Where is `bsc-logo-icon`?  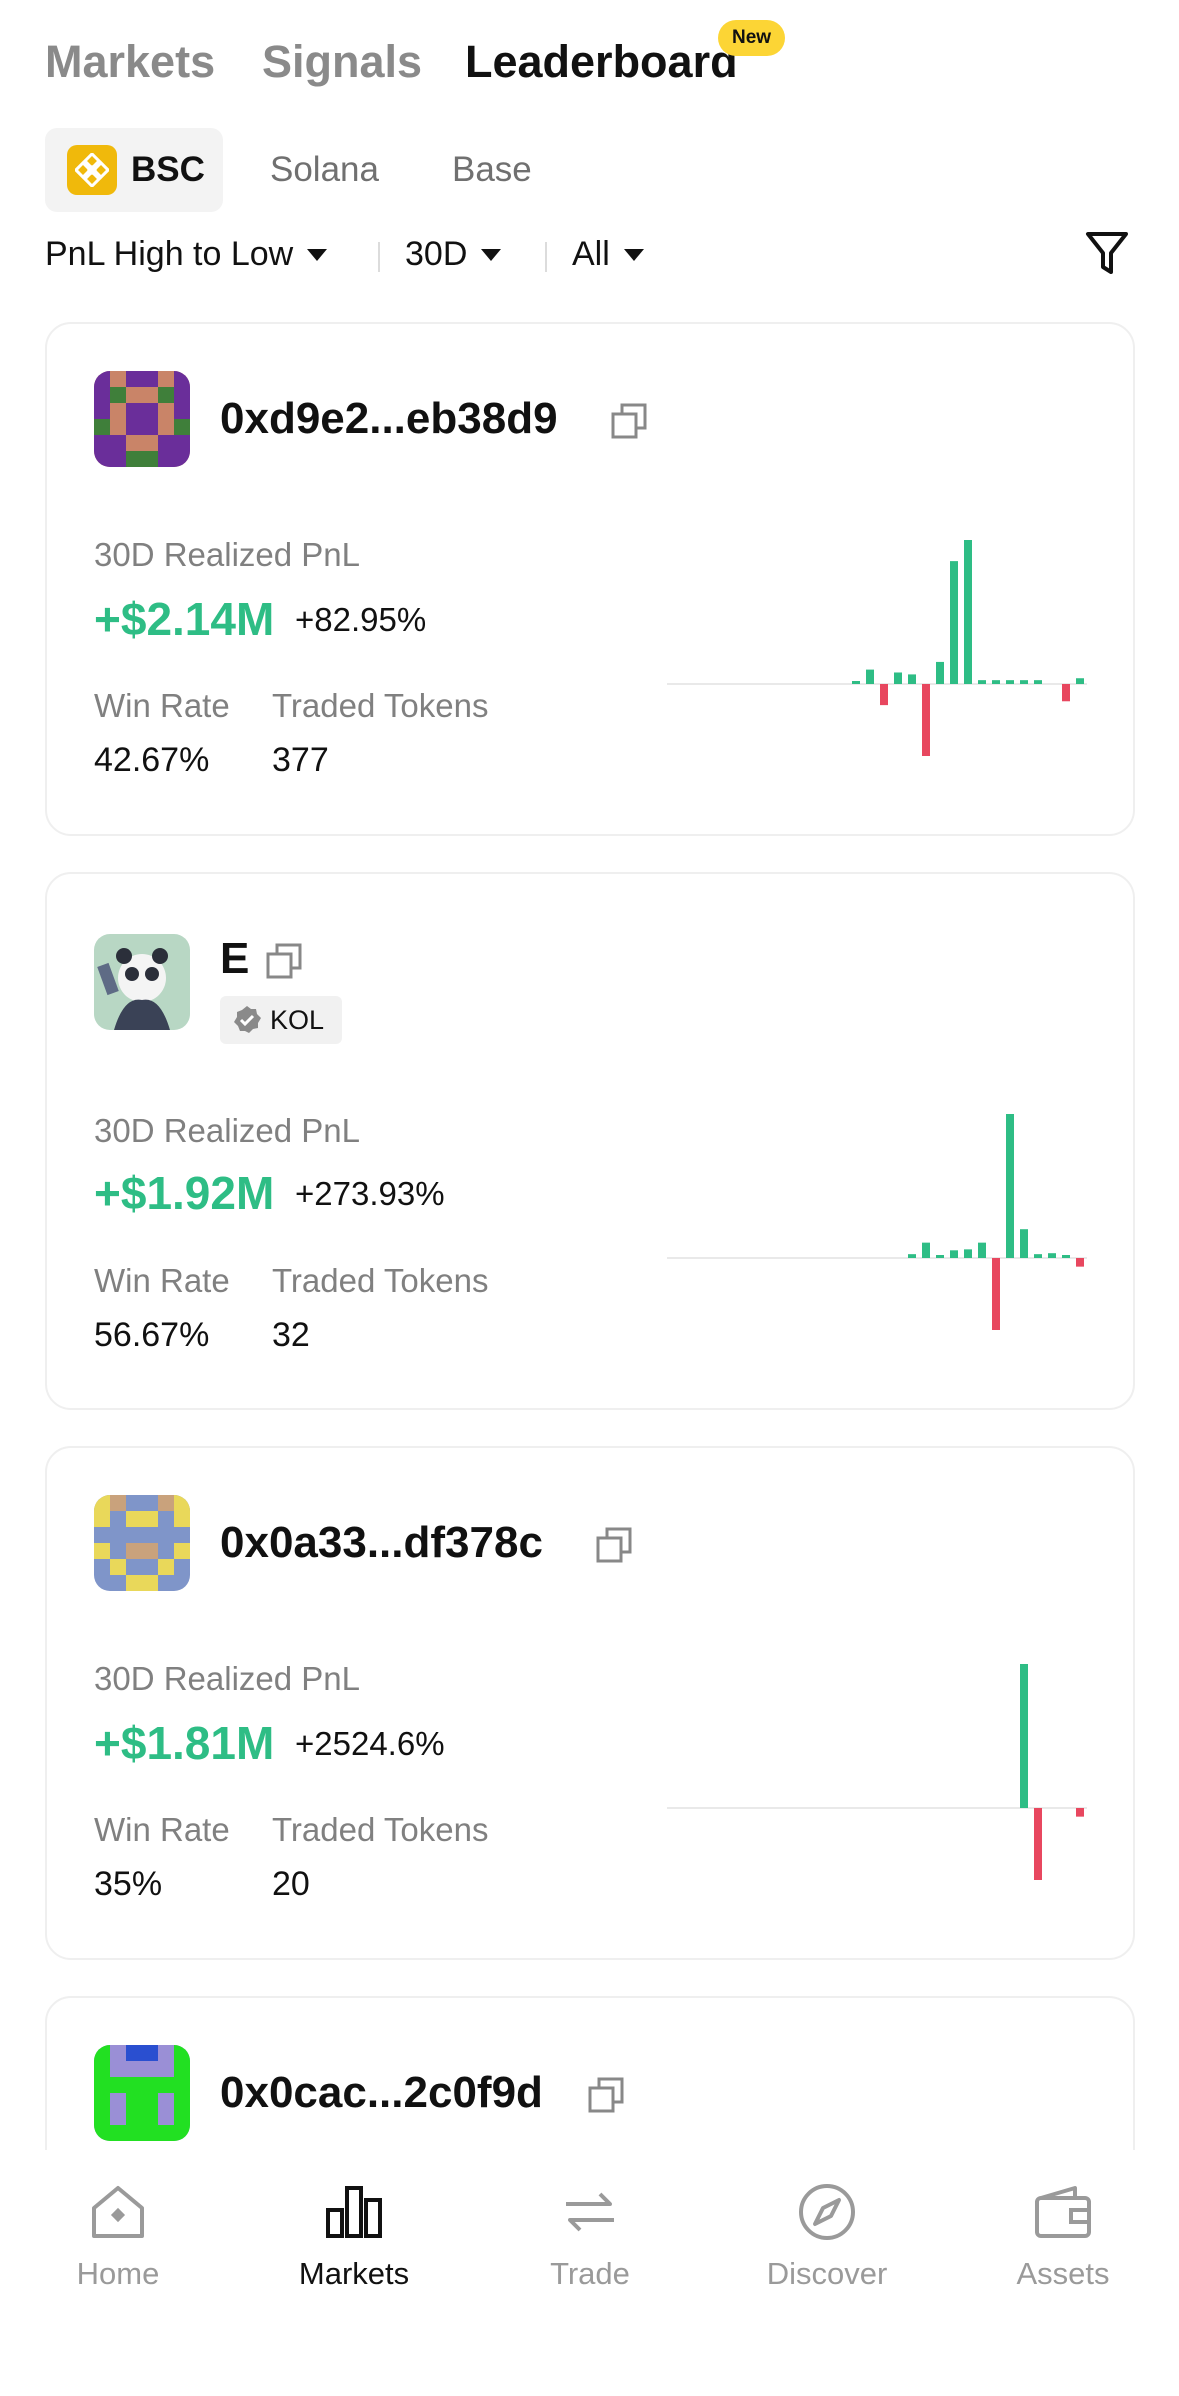
bsc-logo-icon is located at coordinates (92, 170).